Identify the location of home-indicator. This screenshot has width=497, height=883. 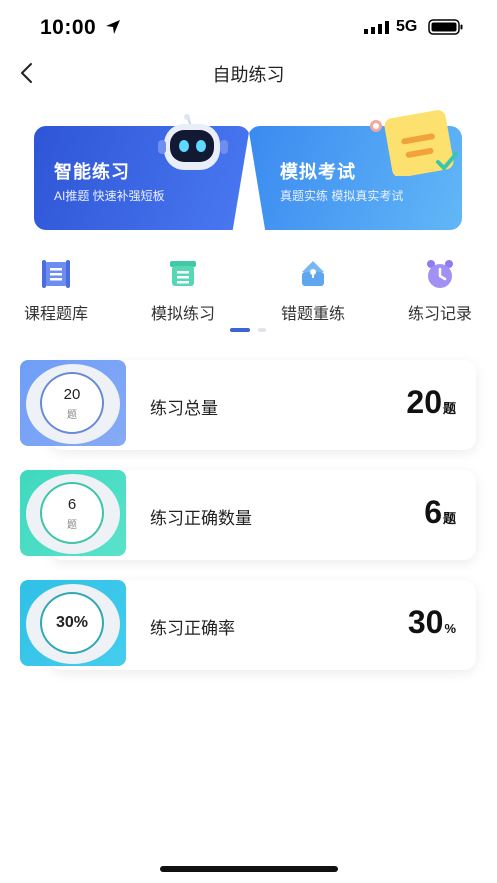
(249, 869).